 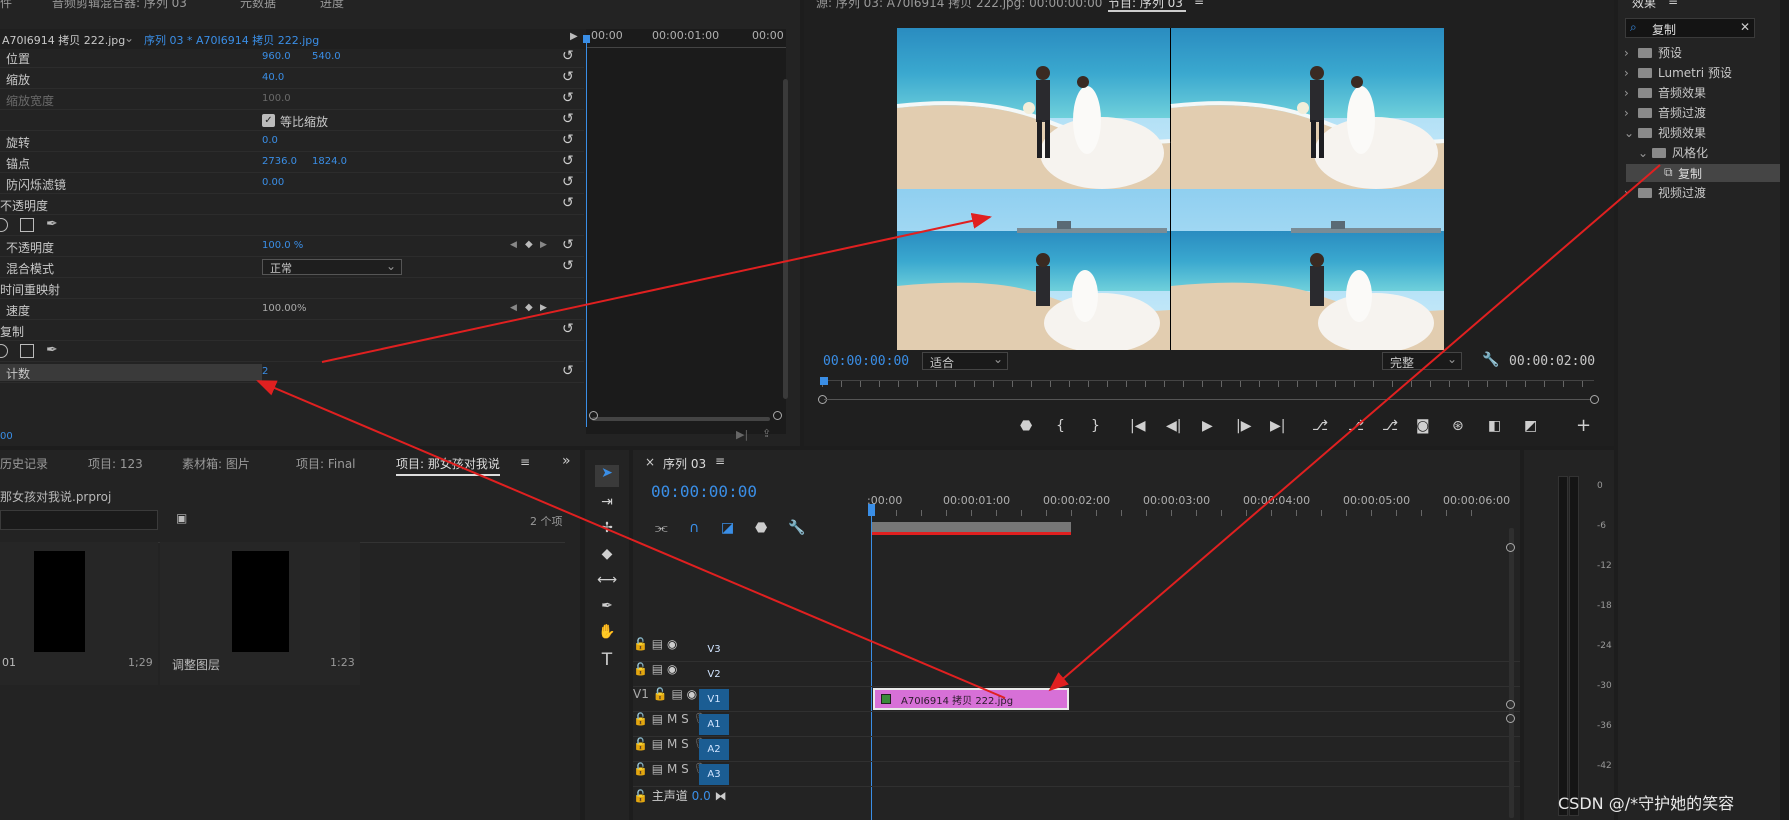 I want to click on value-y: 1824.0, so click(x=329, y=161).